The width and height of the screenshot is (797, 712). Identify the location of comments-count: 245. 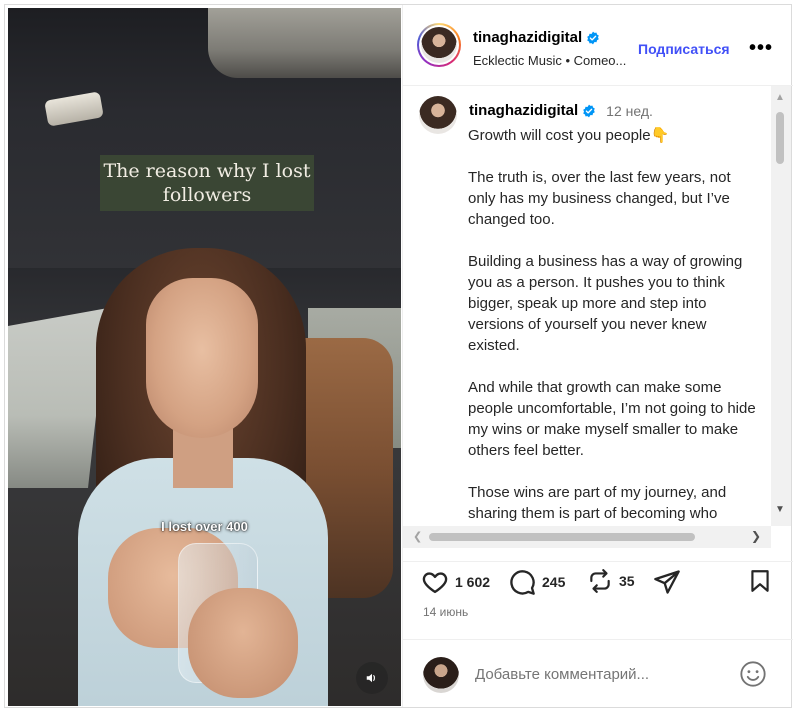
(553, 582).